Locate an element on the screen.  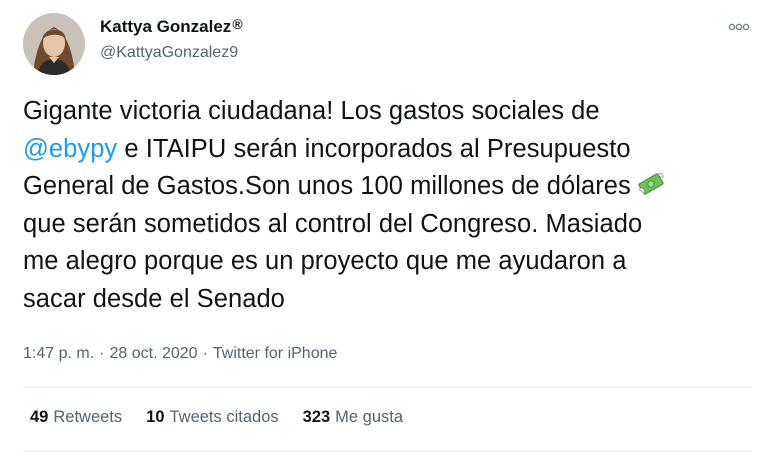
retweets-label: Retweets is located at coordinates (88, 417).